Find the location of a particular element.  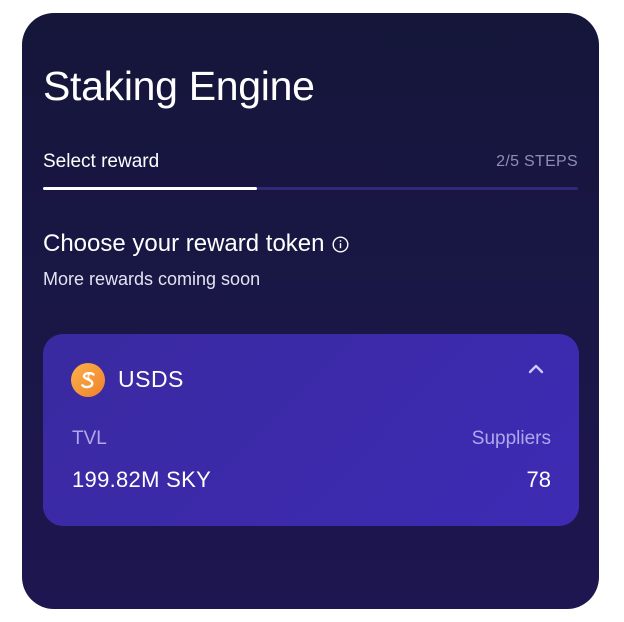

current-step-label: Select reward is located at coordinates (101, 161).